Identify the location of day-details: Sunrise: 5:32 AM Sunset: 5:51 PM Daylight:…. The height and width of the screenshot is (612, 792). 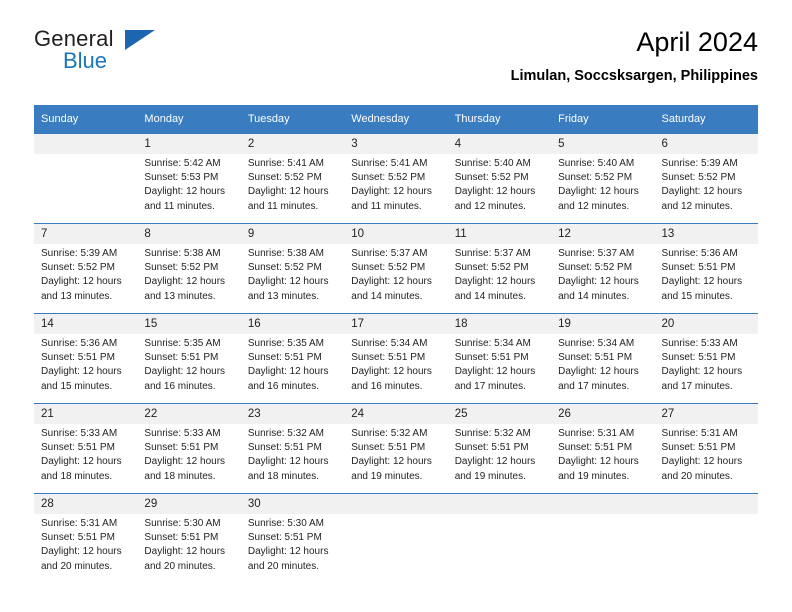
(395, 454).